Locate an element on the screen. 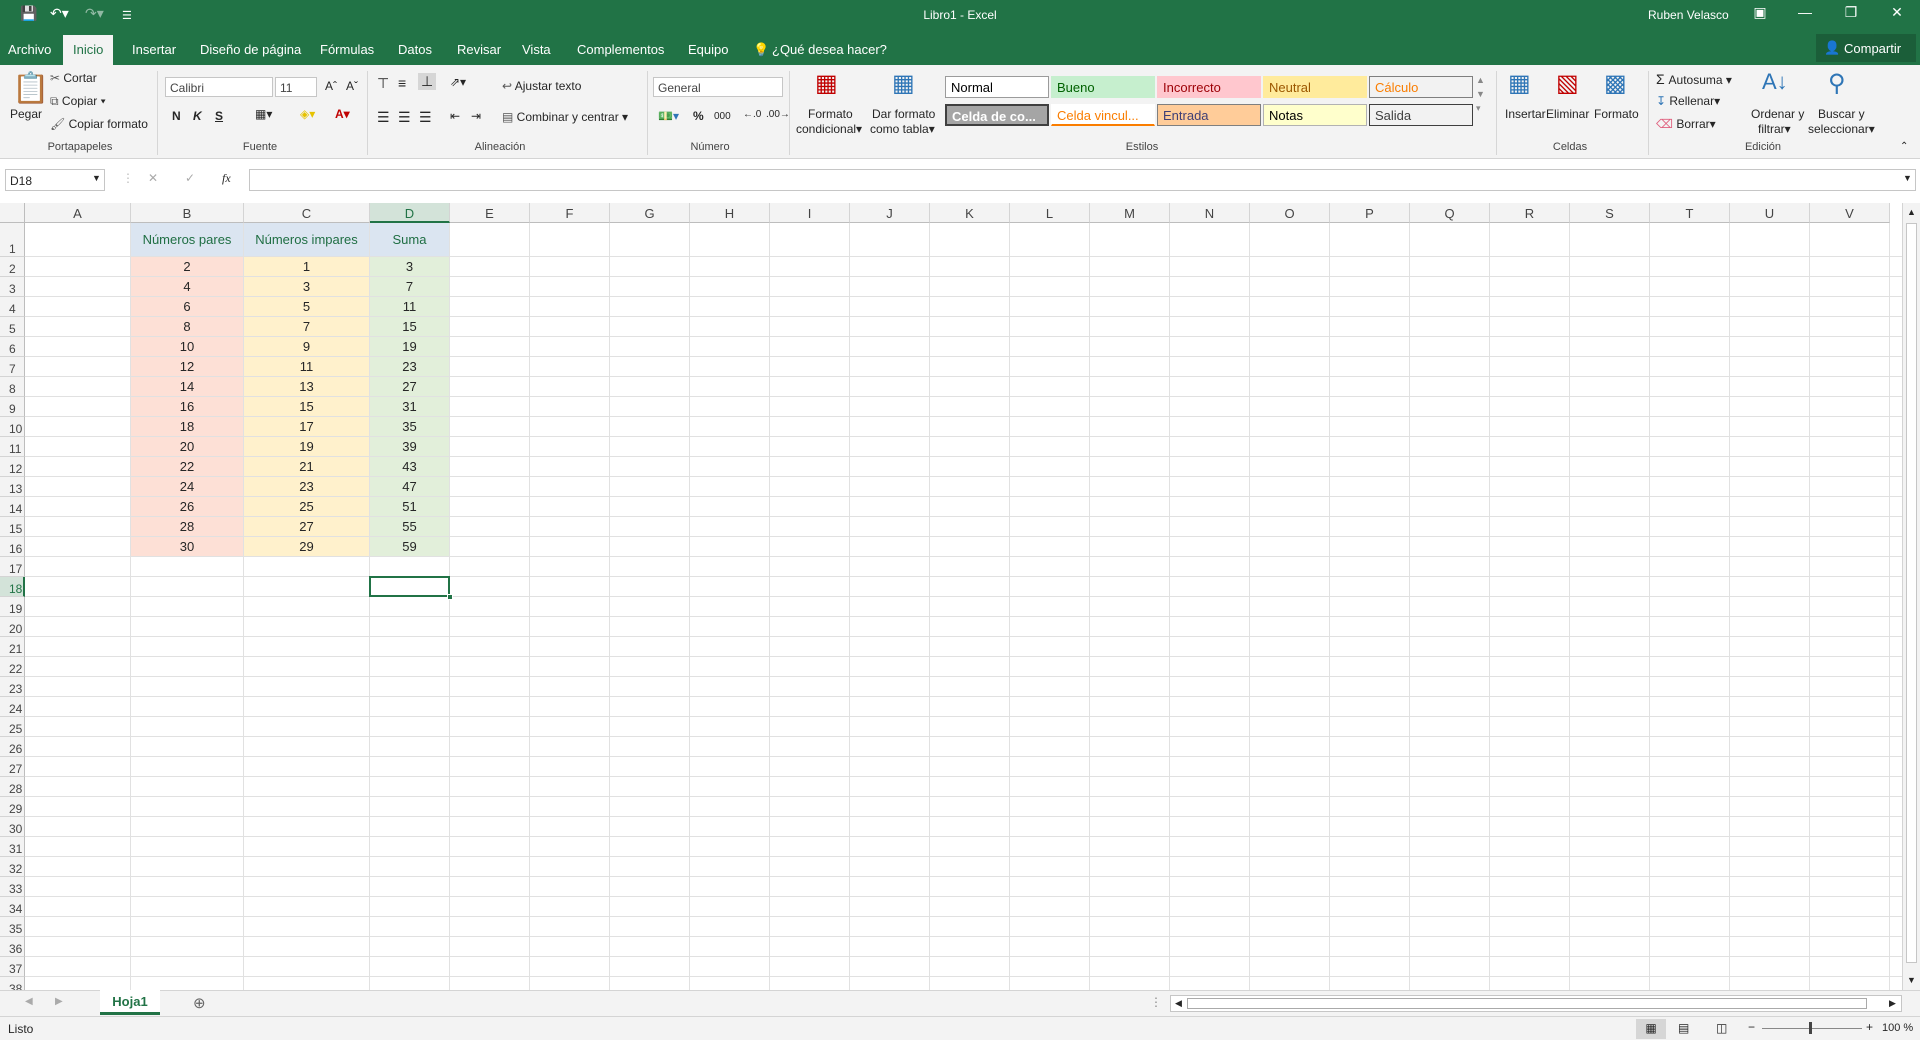  data-cell: 1 is located at coordinates (306, 266).